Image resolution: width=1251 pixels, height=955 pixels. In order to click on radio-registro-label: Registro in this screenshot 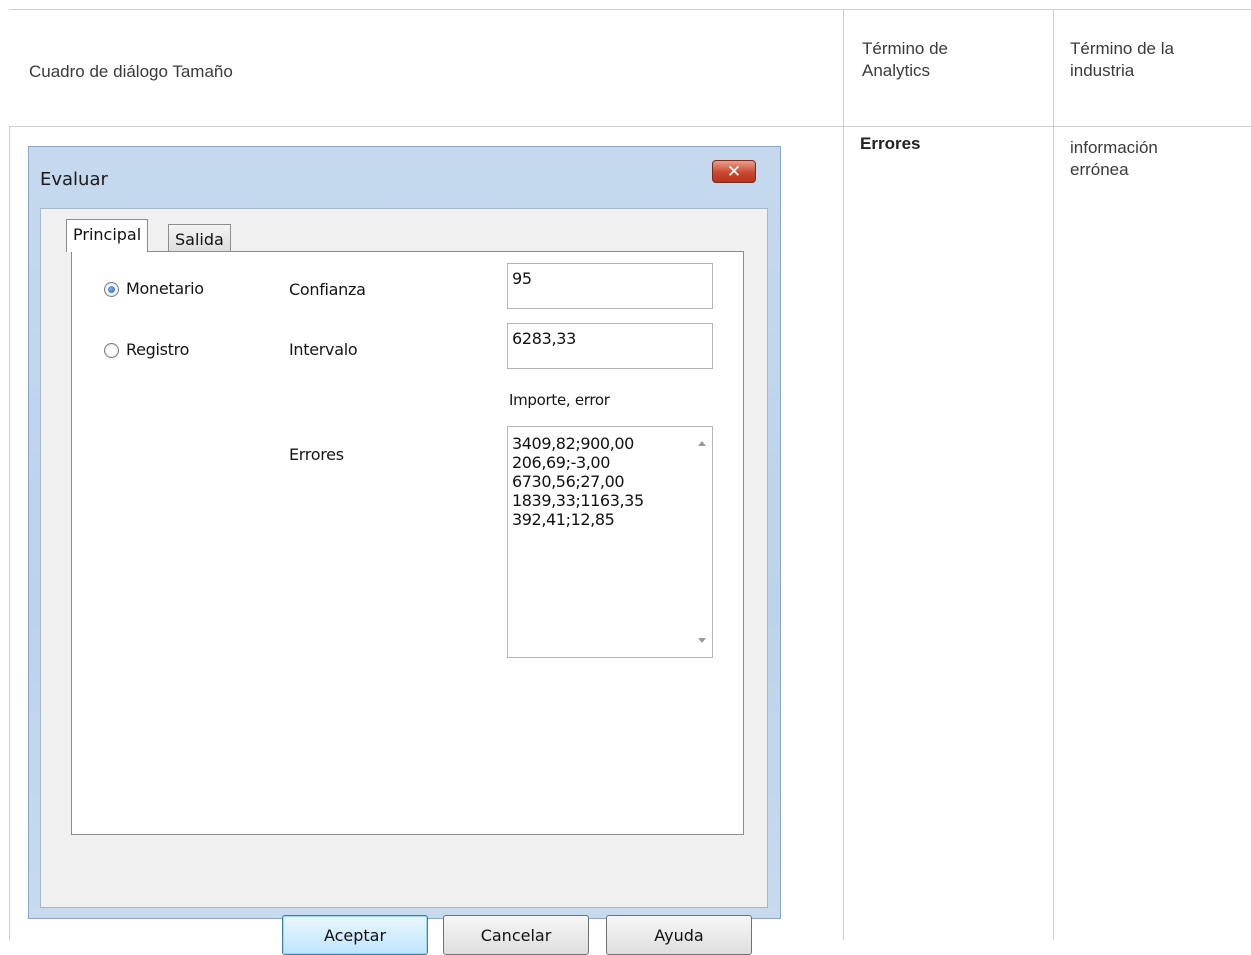, I will do `click(158, 349)`.